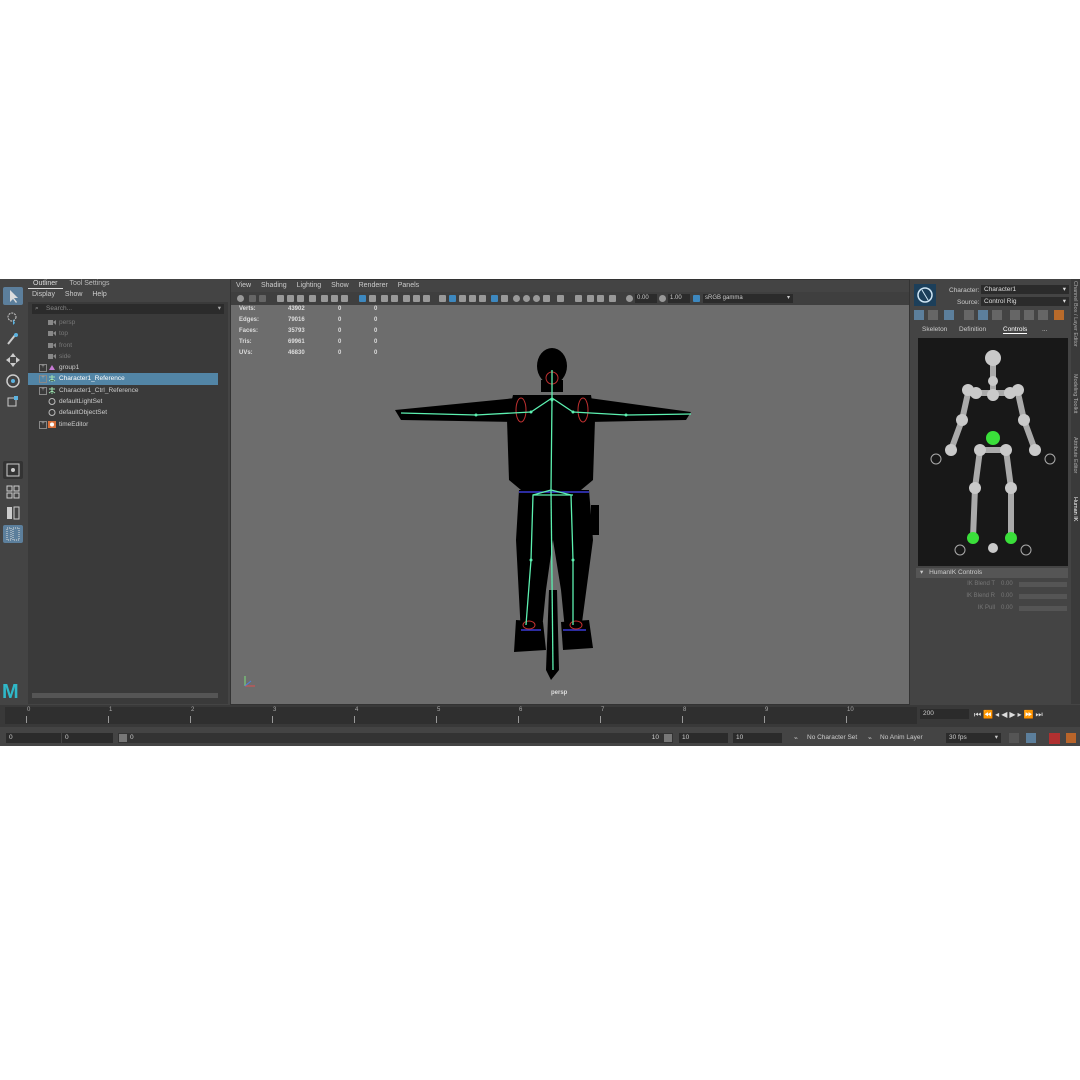 The height and width of the screenshot is (1080, 1080). What do you see at coordinates (1039, 714) in the screenshot?
I see `go-to-end-icon: ⏭` at bounding box center [1039, 714].